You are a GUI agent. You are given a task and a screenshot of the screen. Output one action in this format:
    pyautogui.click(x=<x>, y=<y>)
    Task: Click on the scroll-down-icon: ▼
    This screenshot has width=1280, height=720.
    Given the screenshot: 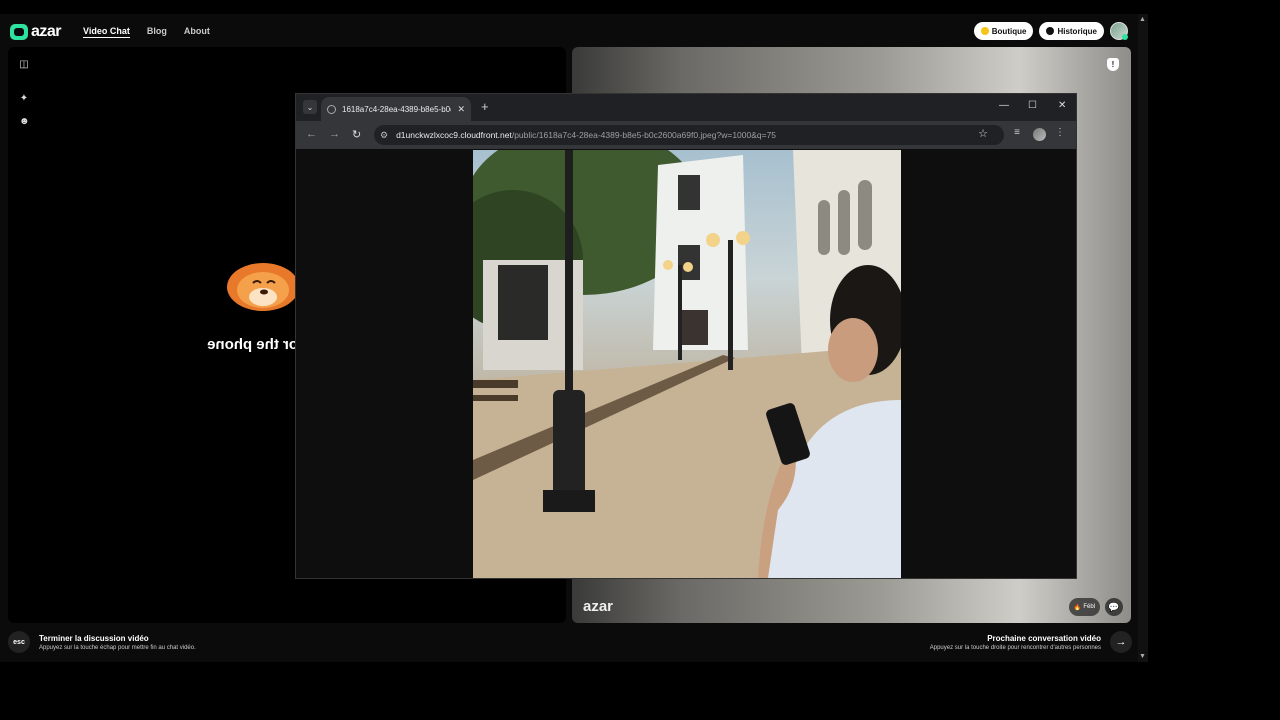 What is the action you would take?
    pyautogui.click(x=1142, y=656)
    